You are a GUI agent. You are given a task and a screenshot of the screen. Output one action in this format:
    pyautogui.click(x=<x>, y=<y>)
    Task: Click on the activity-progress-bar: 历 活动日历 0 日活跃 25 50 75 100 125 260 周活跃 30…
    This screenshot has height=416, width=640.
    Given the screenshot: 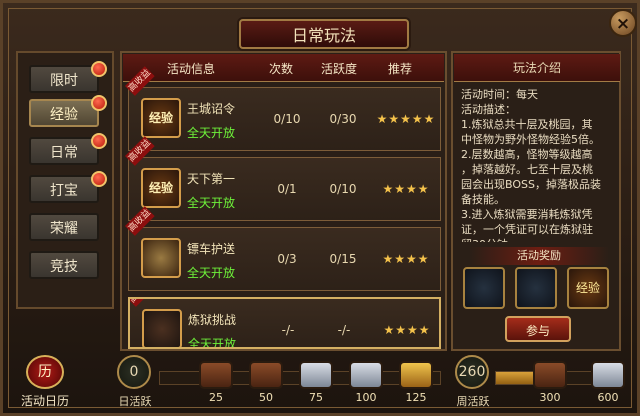 What is the action you would take?
    pyautogui.click(x=323, y=384)
    